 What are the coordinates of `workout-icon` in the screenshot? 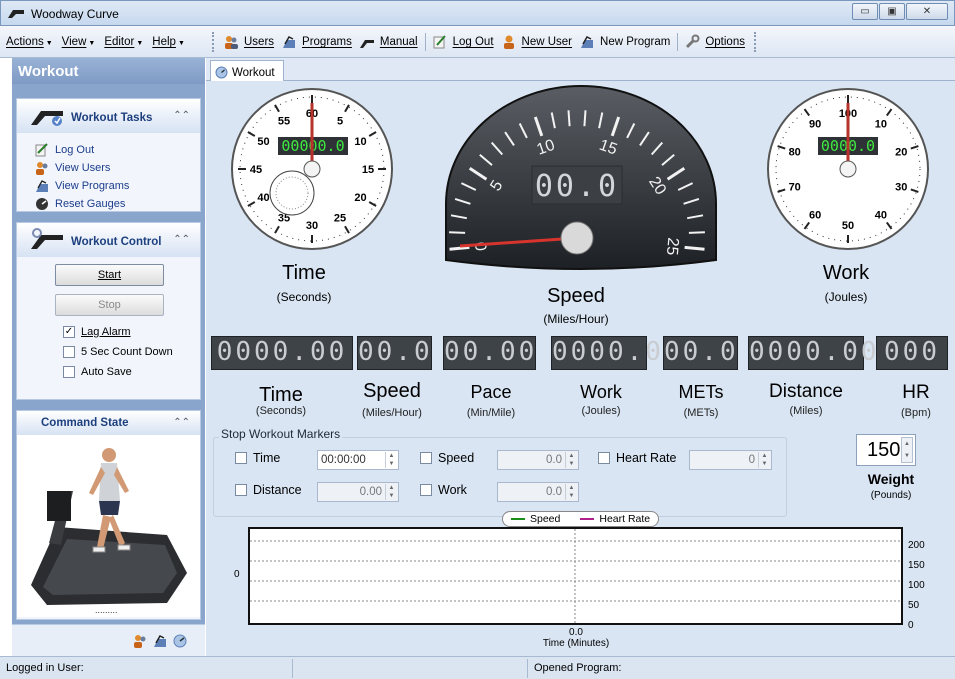 It's located at (180, 641).